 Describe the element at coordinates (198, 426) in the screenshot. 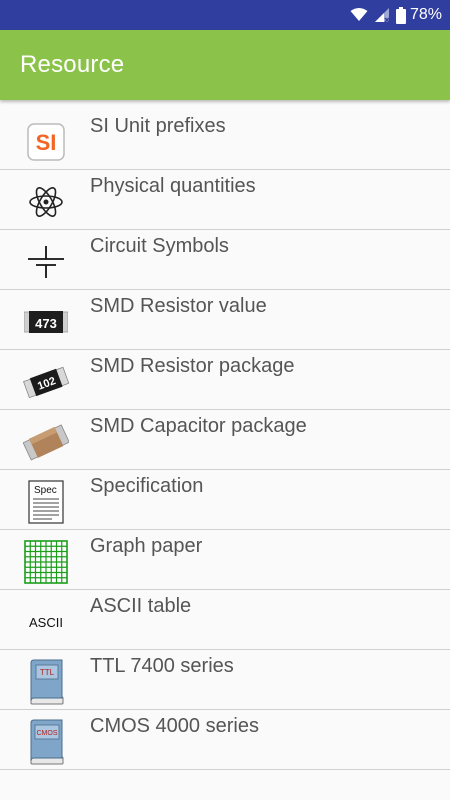

I see `list-item-label: SMD Capacitor package` at that location.